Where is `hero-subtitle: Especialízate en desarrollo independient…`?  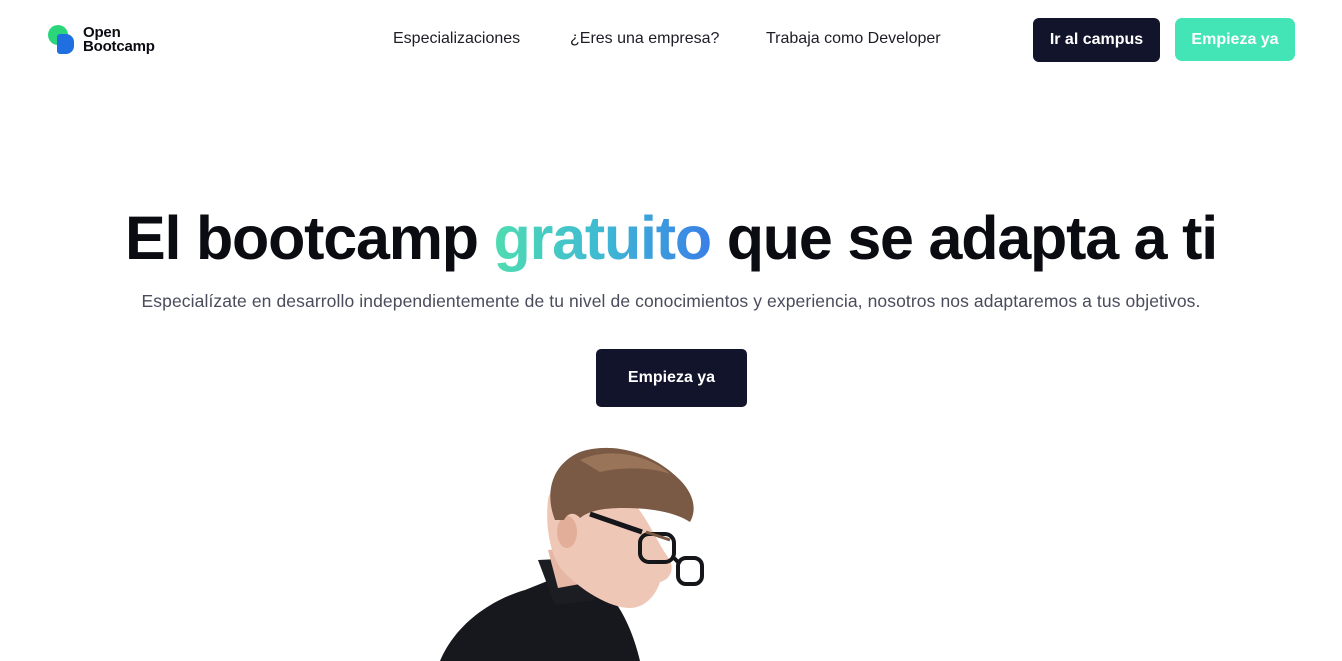
hero-subtitle: Especialízate en desarrollo independient… is located at coordinates (671, 301).